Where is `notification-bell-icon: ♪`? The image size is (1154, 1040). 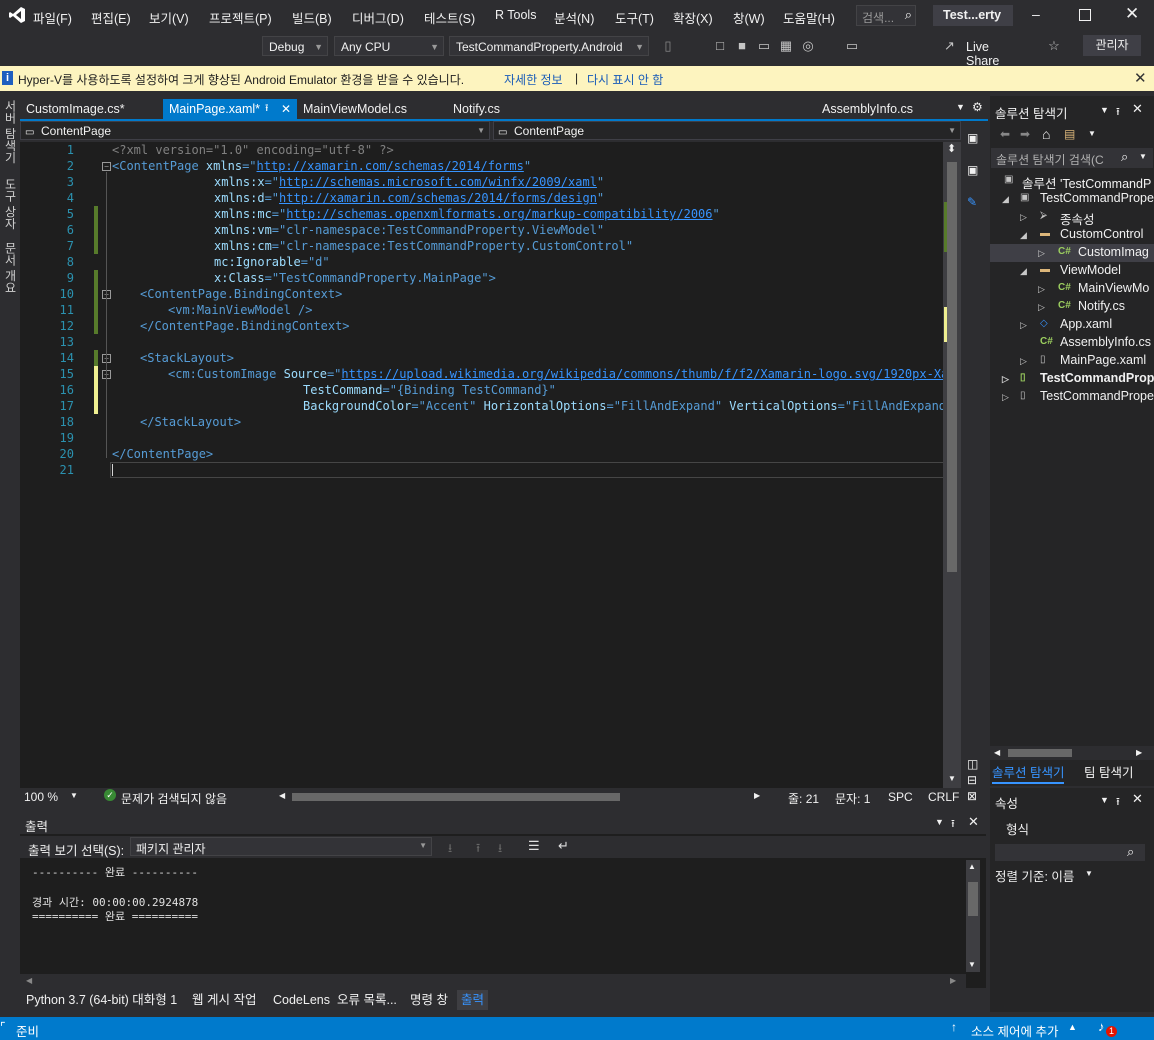
notification-bell-icon: ♪ is located at coordinates (1101, 1026).